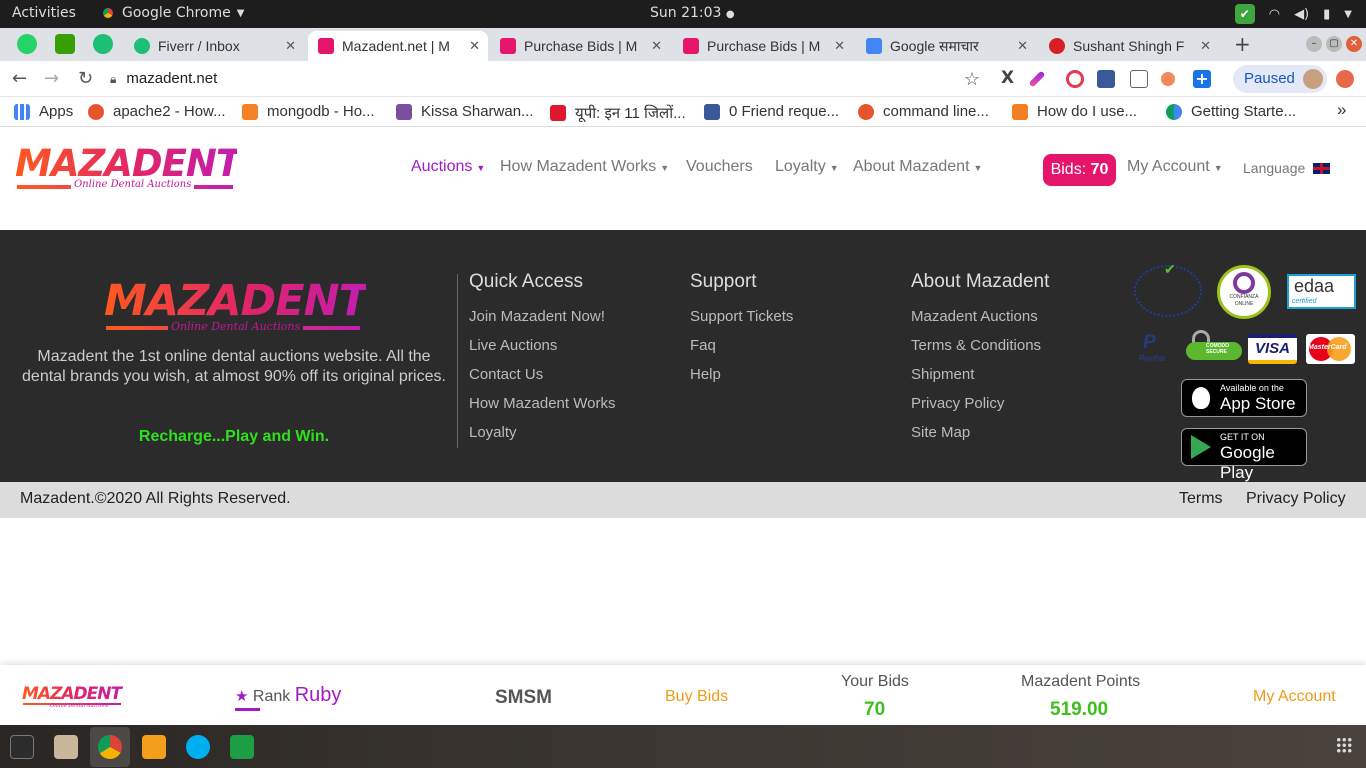 Image resolution: width=1366 pixels, height=768 pixels. I want to click on activities-button: Activities, so click(44, 13).